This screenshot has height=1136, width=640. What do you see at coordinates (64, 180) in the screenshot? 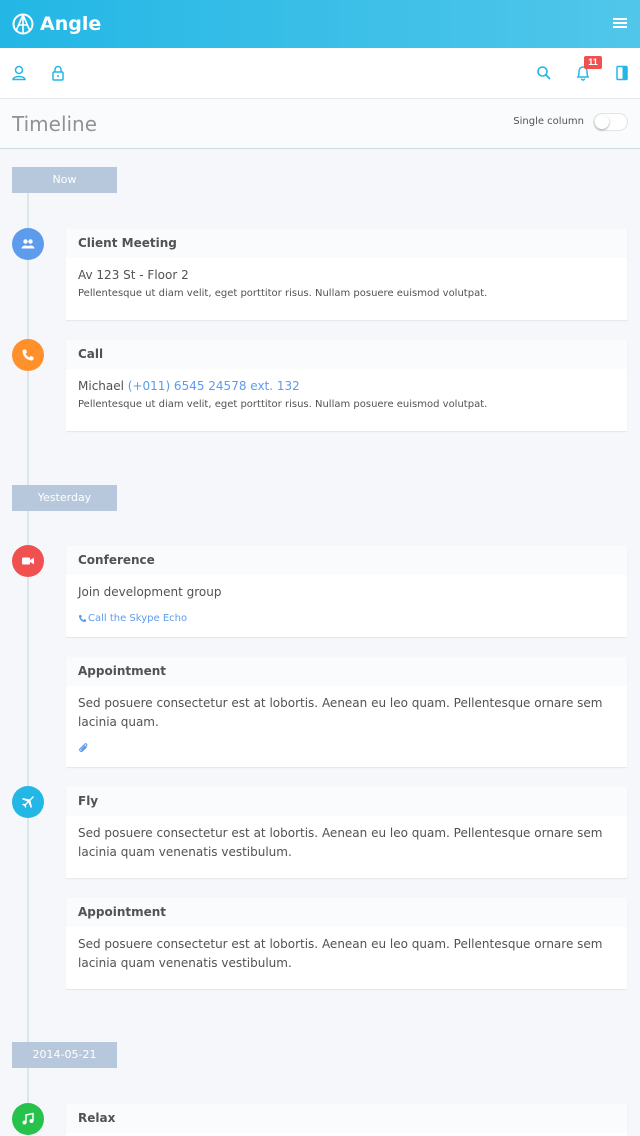
I see `timeline-separator: Now` at bounding box center [64, 180].